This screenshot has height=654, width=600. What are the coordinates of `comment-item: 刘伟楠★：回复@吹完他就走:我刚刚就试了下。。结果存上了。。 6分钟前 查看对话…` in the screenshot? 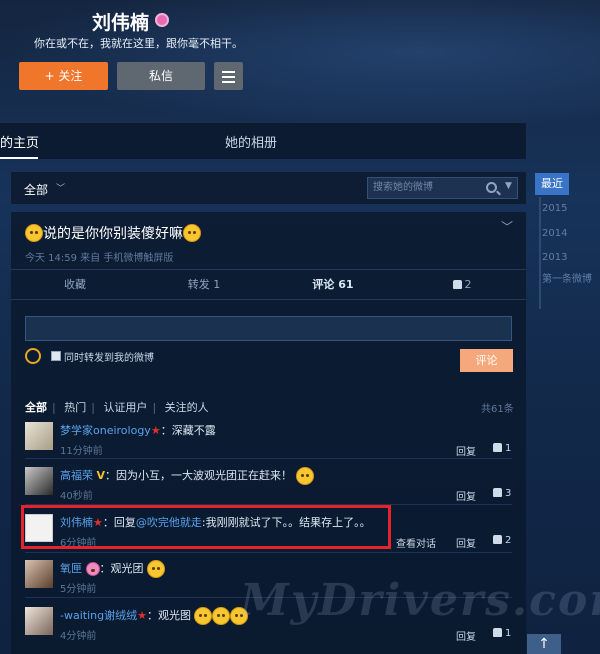 It's located at (268, 538).